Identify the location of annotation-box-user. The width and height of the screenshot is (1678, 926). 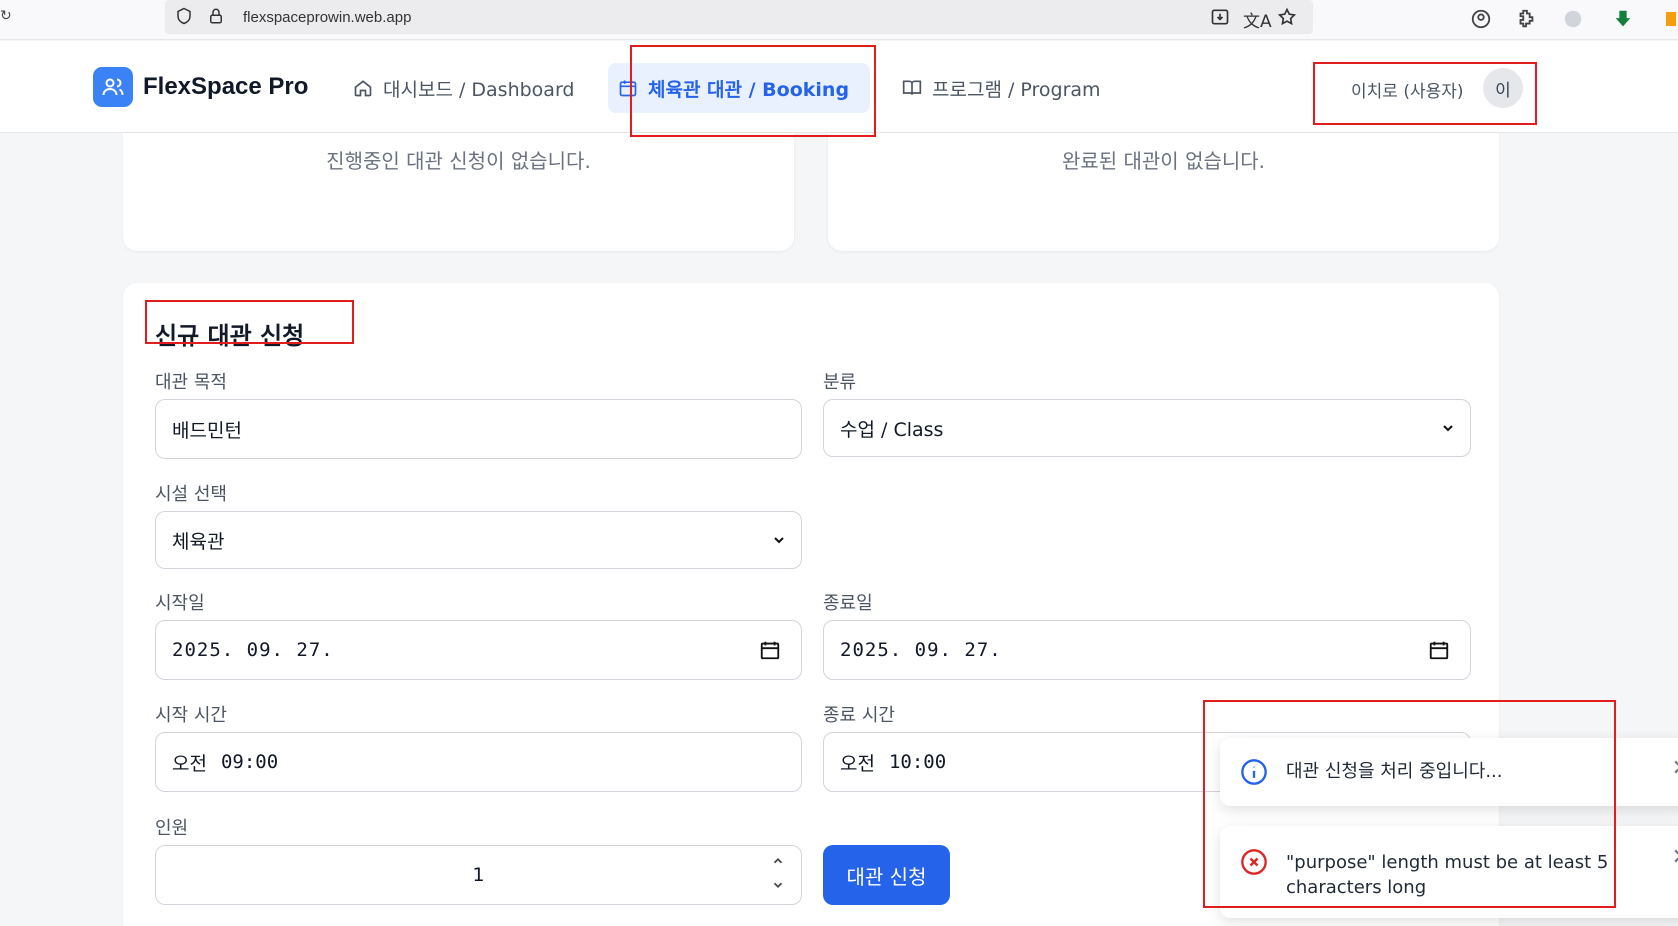
(1425, 93).